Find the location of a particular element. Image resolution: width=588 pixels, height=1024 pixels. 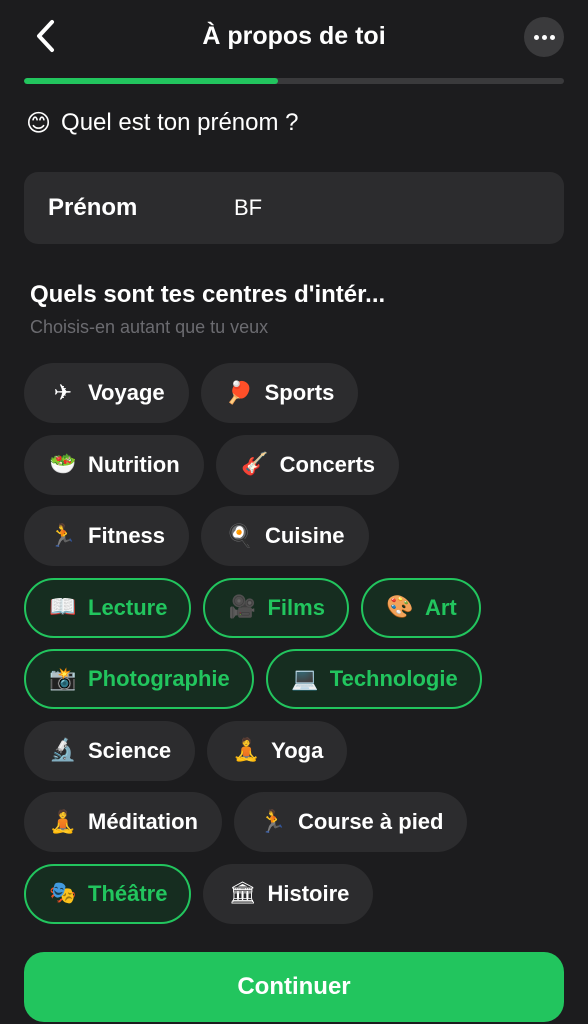

page-title: À propos de toi is located at coordinates (294, 36).